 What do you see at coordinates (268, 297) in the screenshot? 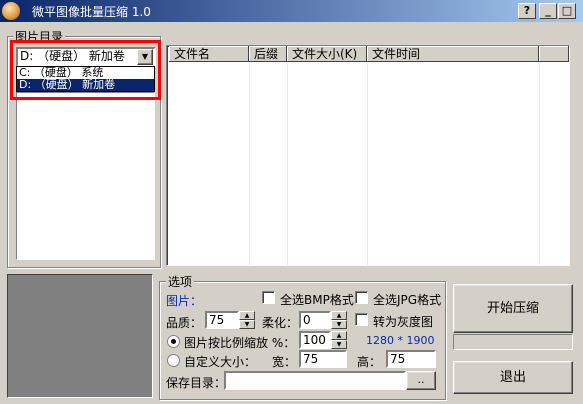
I see `select-bmp-checkbox` at bounding box center [268, 297].